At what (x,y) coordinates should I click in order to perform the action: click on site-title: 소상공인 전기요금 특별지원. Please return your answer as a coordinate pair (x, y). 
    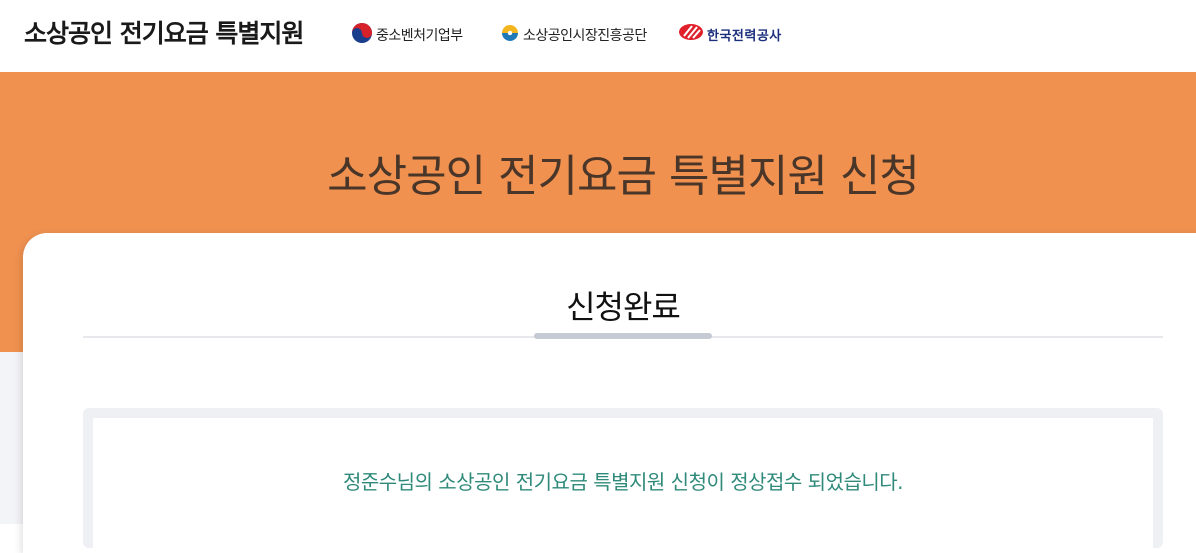
    Looking at the image, I should click on (164, 32).